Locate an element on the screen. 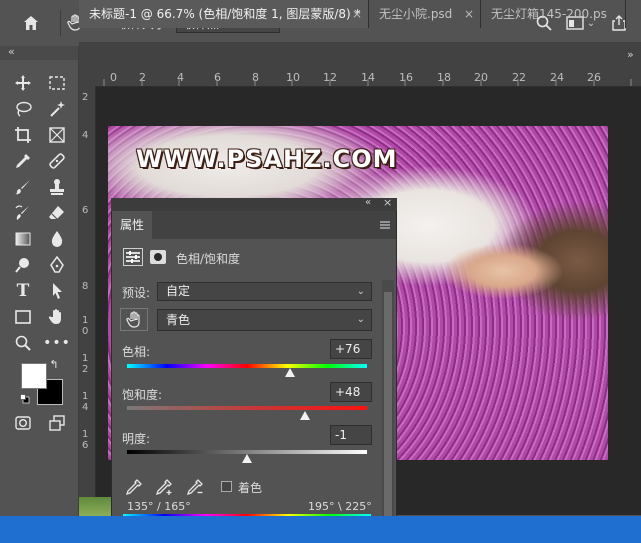  tab-label: 无尘灯箱145-200.ps is located at coordinates (549, 14).